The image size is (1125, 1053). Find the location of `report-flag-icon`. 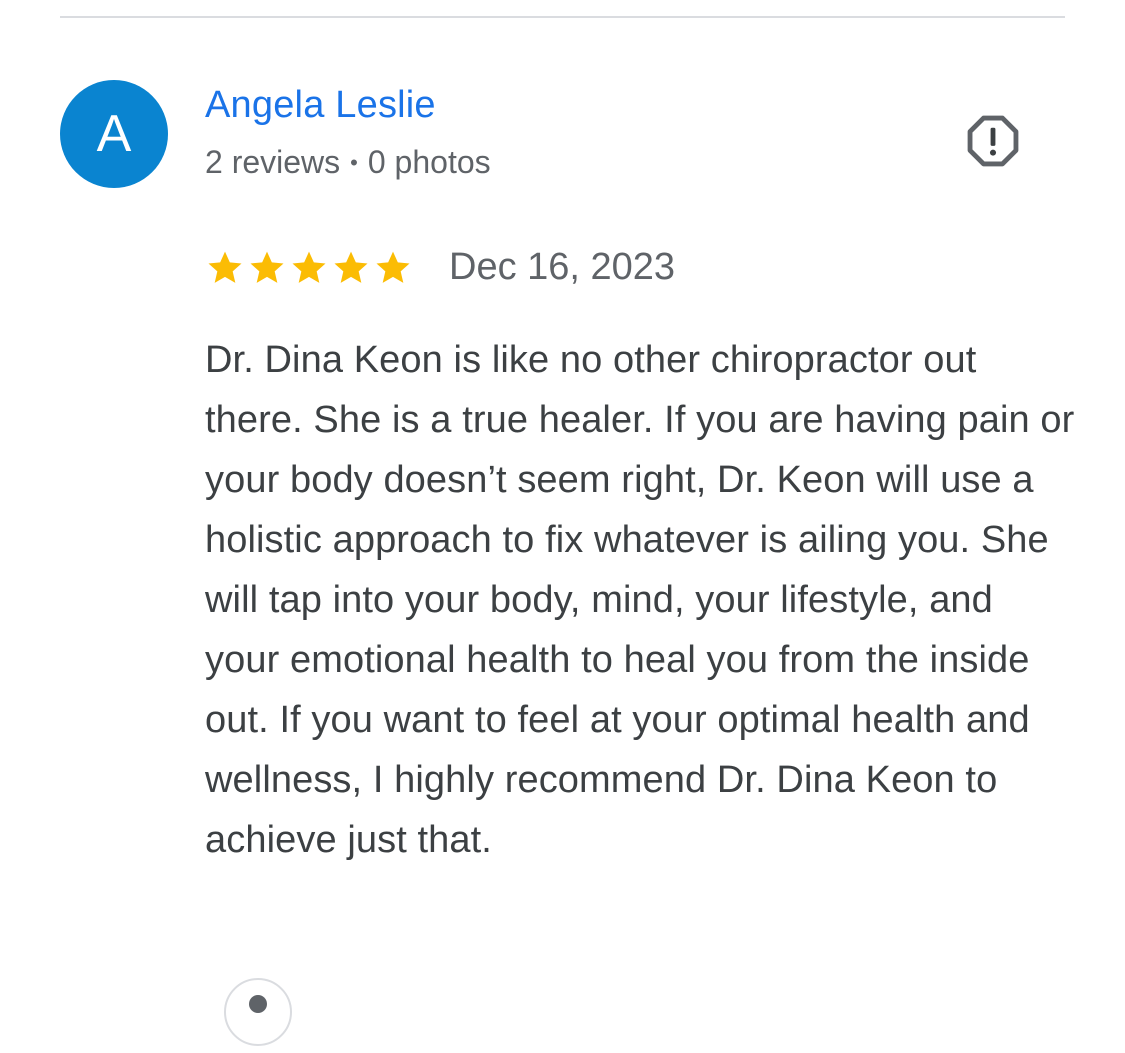

report-flag-icon is located at coordinates (993, 141).